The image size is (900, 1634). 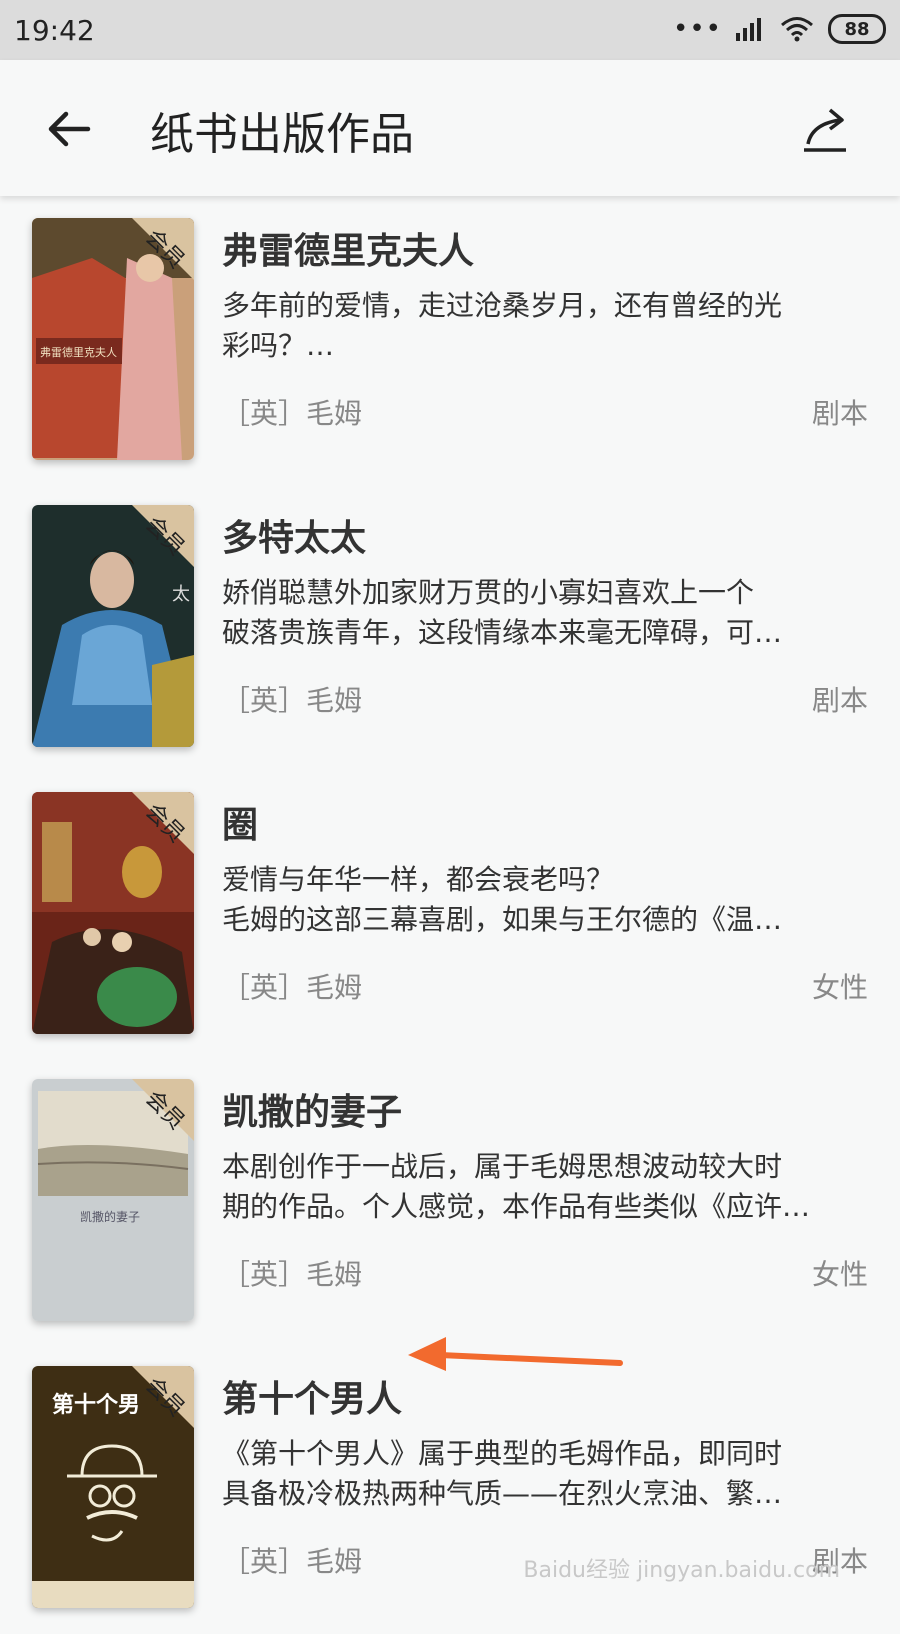 What do you see at coordinates (312, 1109) in the screenshot?
I see `book-title: 凯撒的妻子` at bounding box center [312, 1109].